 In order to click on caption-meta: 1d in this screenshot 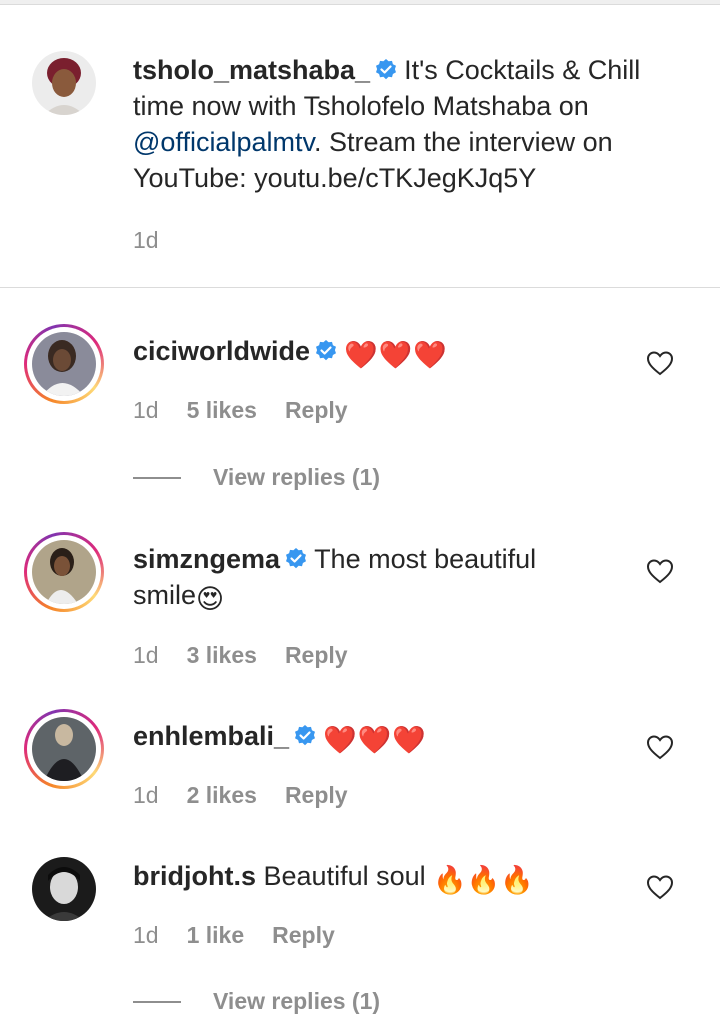, I will do `click(146, 240)`.